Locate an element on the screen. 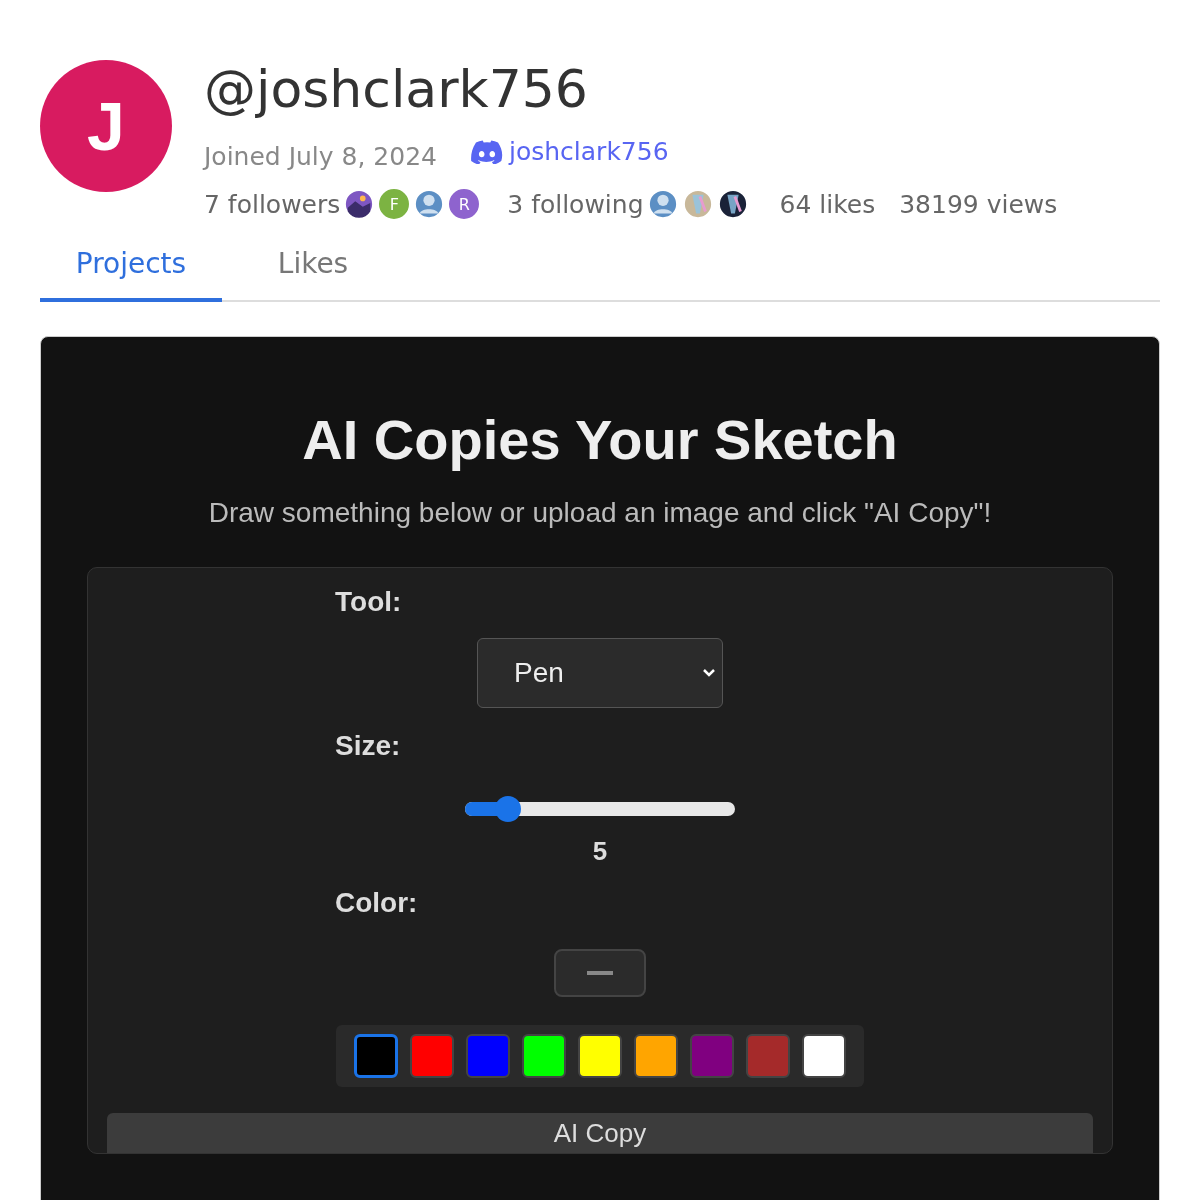  color-label: Color: is located at coordinates (376, 903).